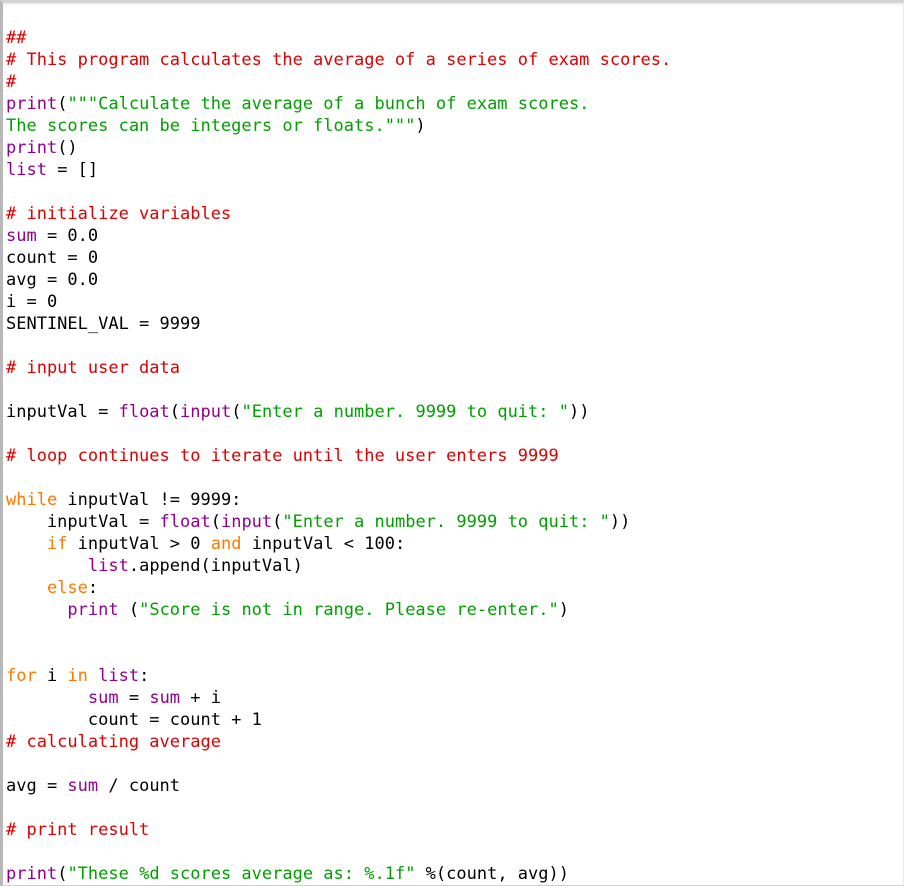 This screenshot has width=904, height=886. I want to click on code-line: # initialize variables, so click(454, 214).